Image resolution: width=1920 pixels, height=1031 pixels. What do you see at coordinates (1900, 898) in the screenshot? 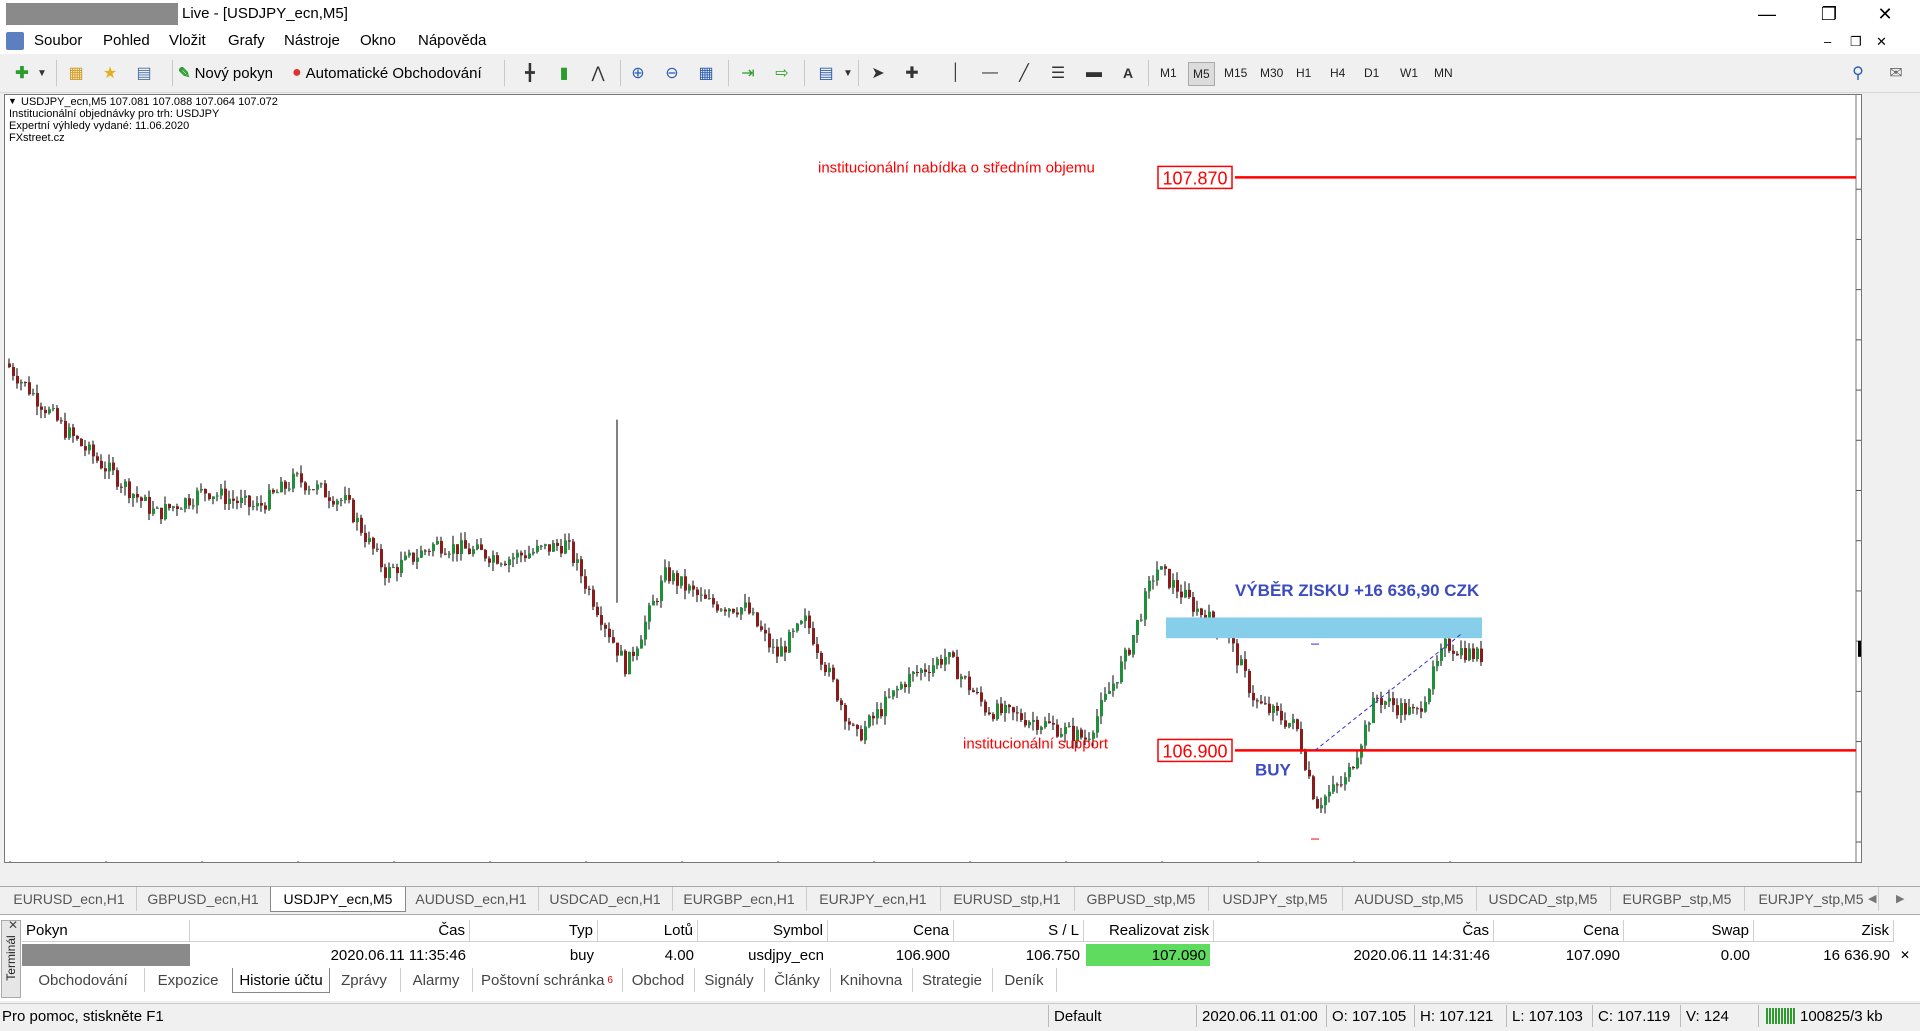
I see `tab-scroll-right-icon: ▶` at bounding box center [1900, 898].